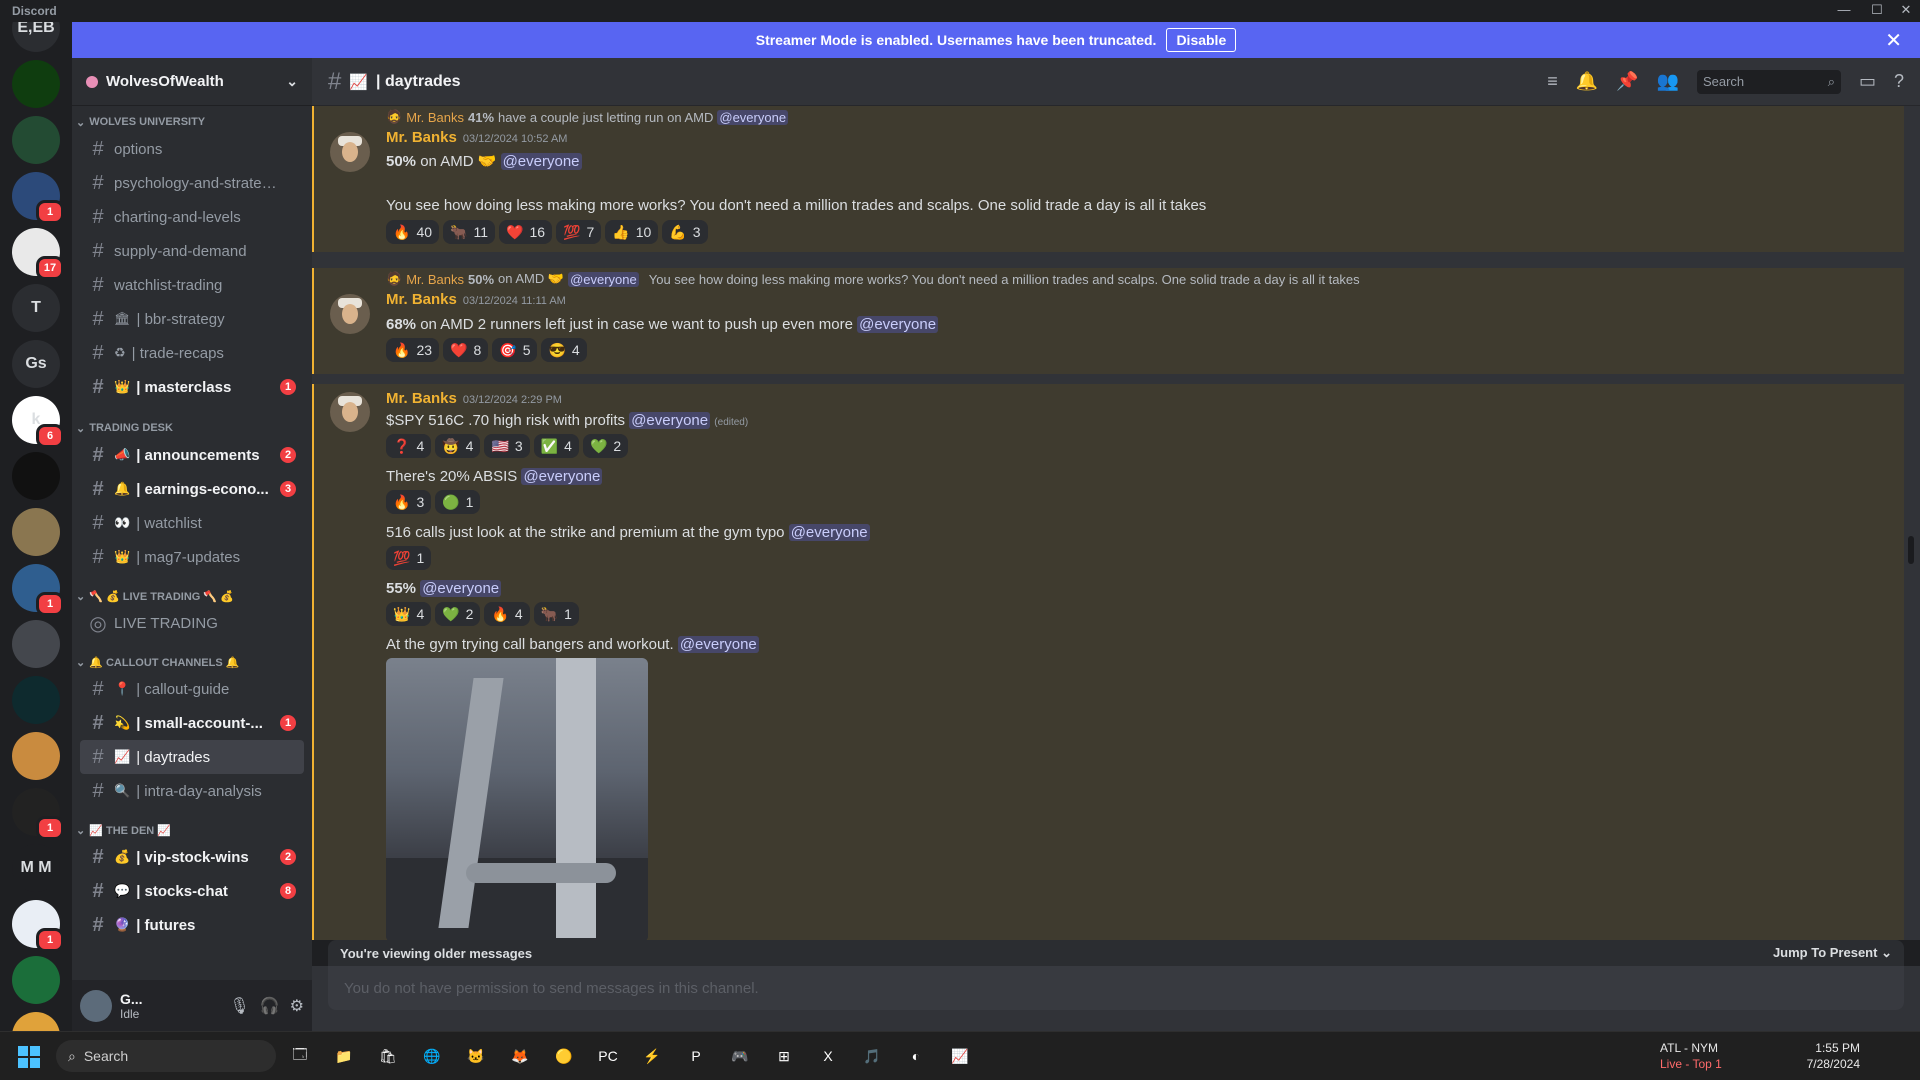  I want to click on inbox-icon: ▭, so click(1867, 81).